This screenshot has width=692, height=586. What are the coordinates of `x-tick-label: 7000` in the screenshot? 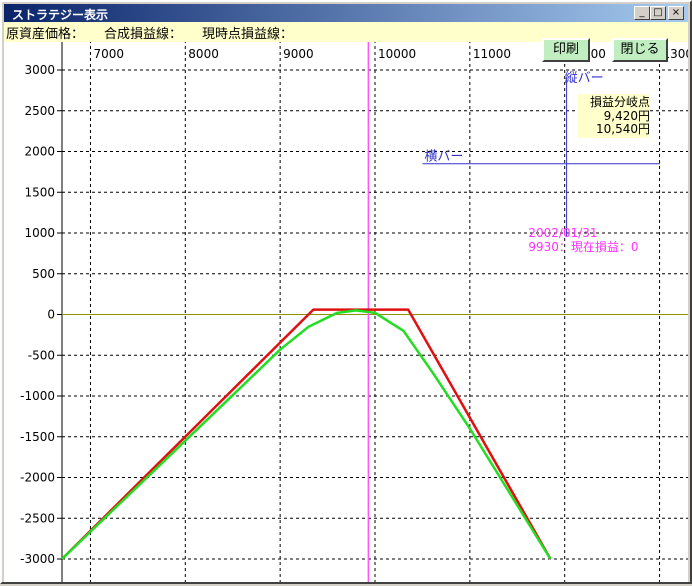 It's located at (108, 54).